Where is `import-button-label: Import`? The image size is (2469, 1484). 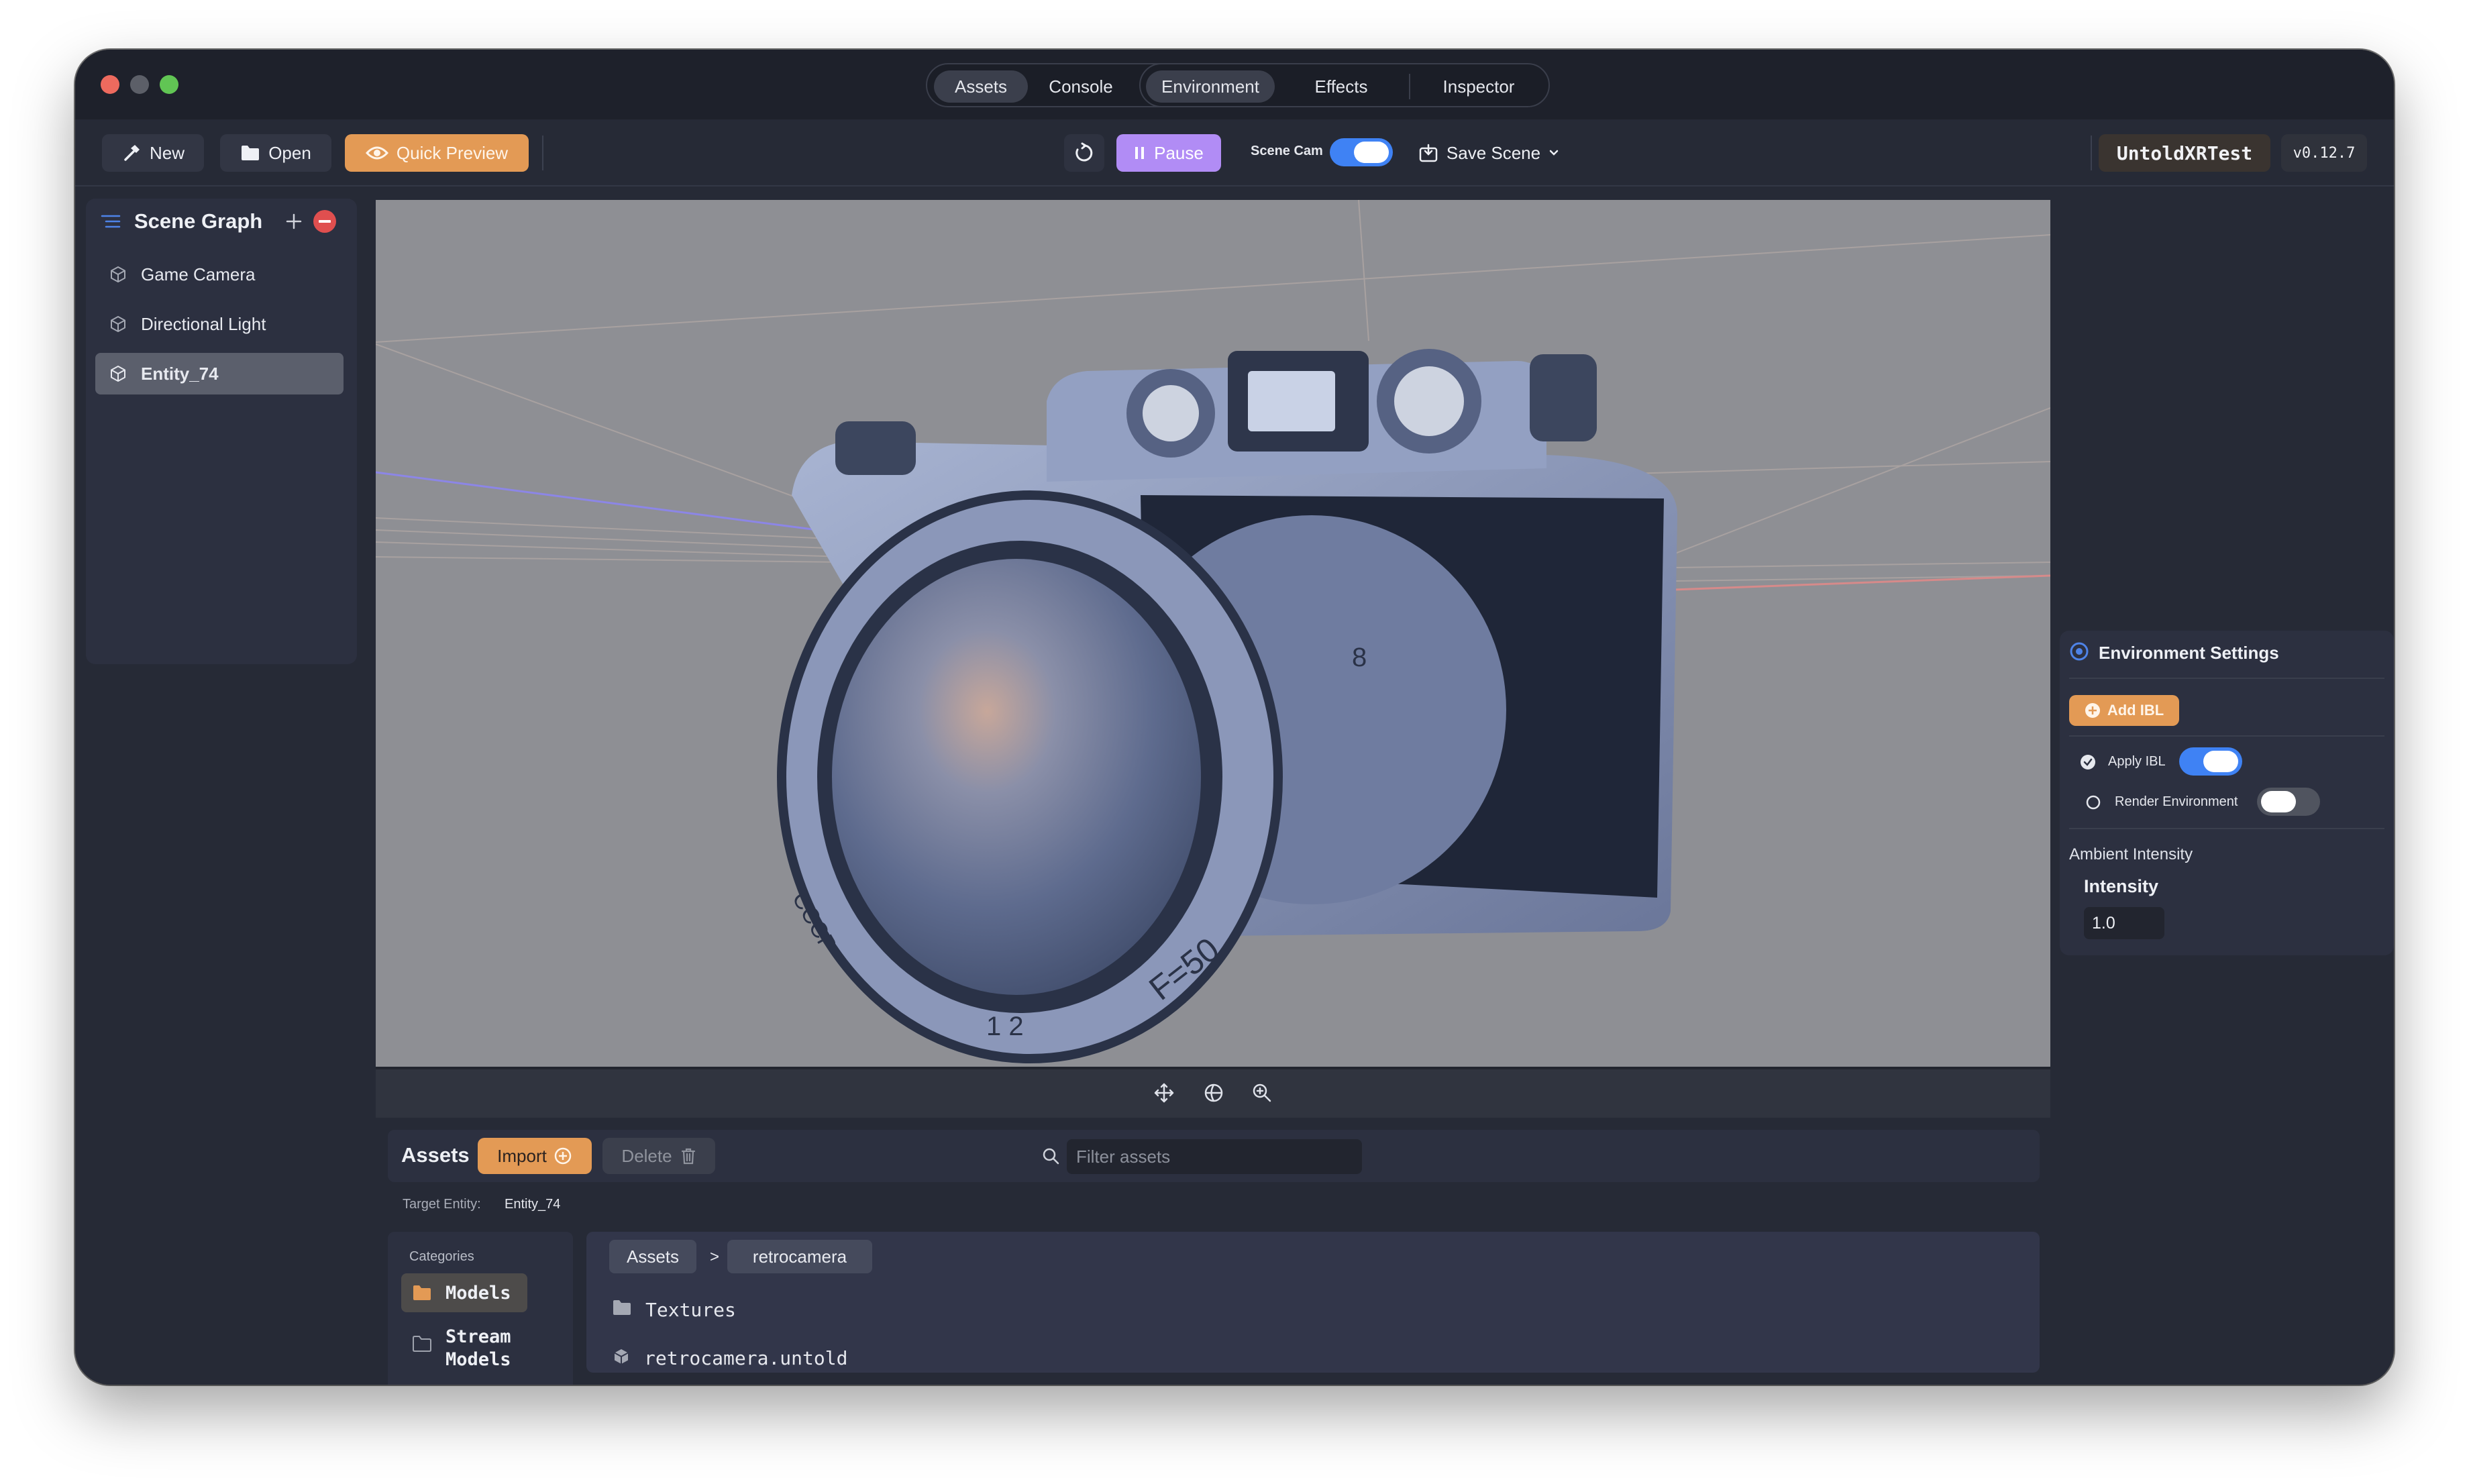 import-button-label: Import is located at coordinates (522, 1155).